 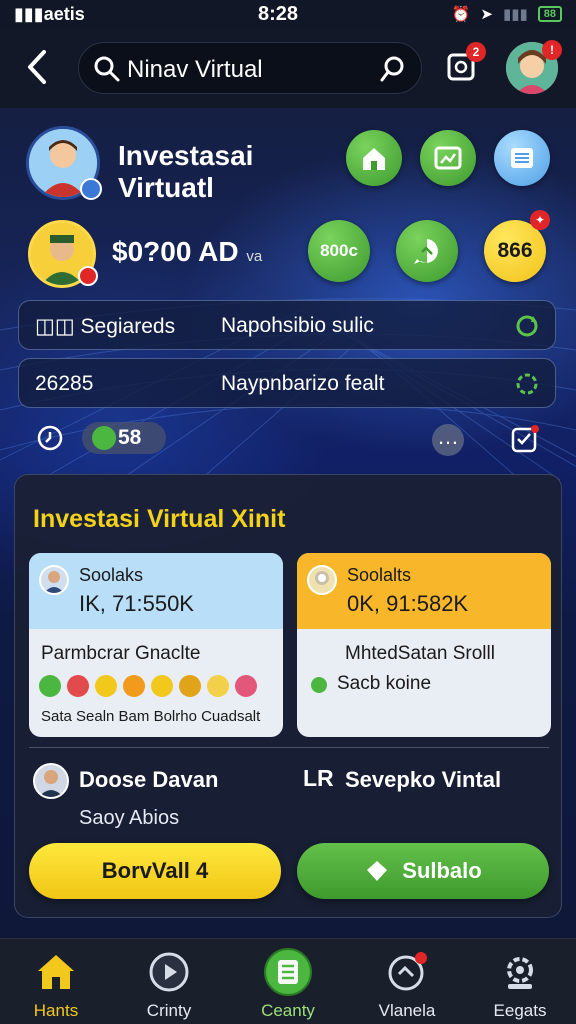 I want to click on status-dot-icon, so click(x=319, y=685).